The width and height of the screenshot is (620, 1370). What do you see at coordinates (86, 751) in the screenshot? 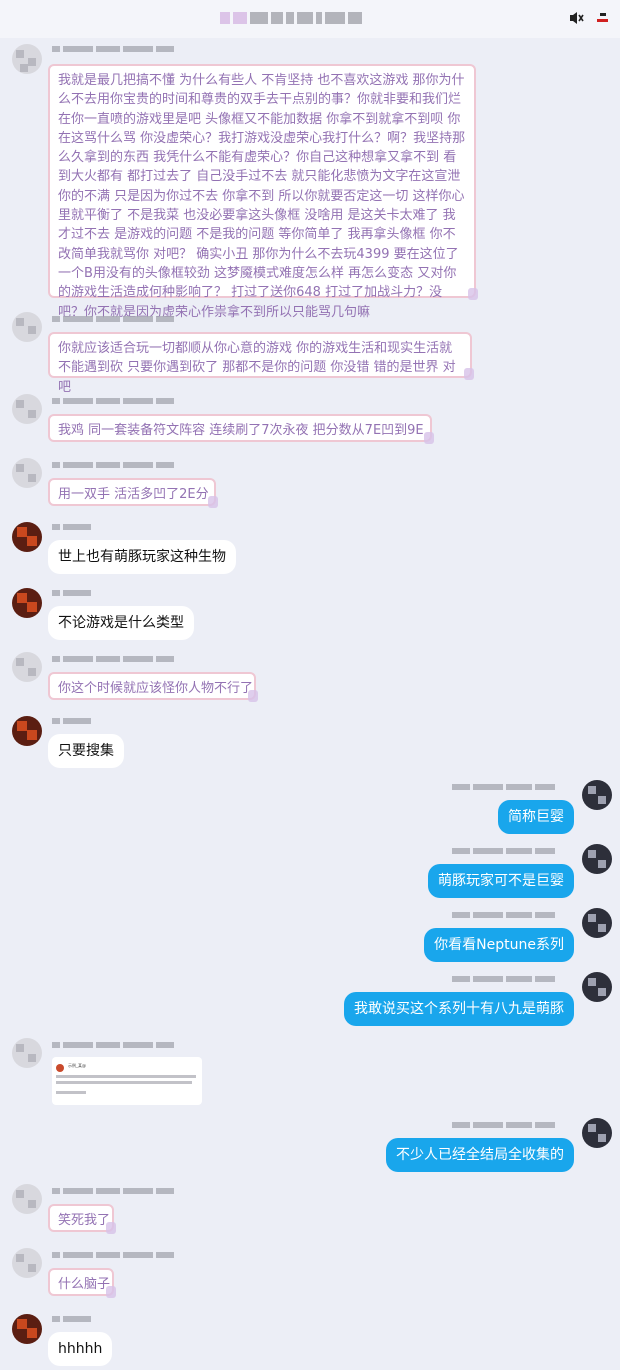
I see `message-bubble: 只要搜集` at bounding box center [86, 751].